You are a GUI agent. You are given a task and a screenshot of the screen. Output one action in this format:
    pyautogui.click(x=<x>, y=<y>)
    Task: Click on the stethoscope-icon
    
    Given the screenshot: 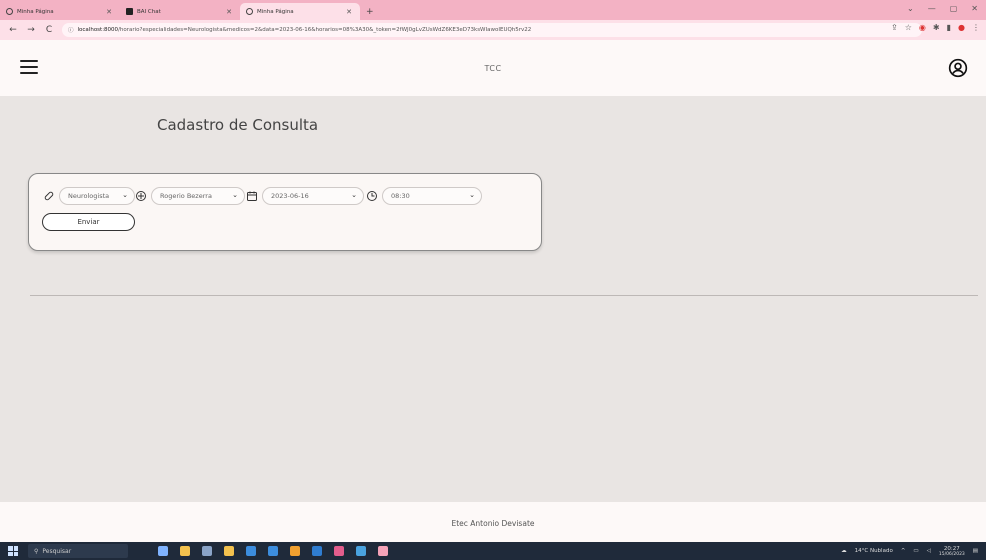 What is the action you would take?
    pyautogui.click(x=141, y=196)
    